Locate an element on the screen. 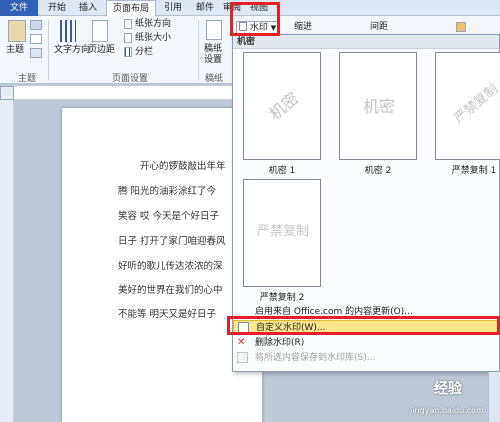 The image size is (500, 422). remove-icon: ✕ is located at coordinates (241, 342).